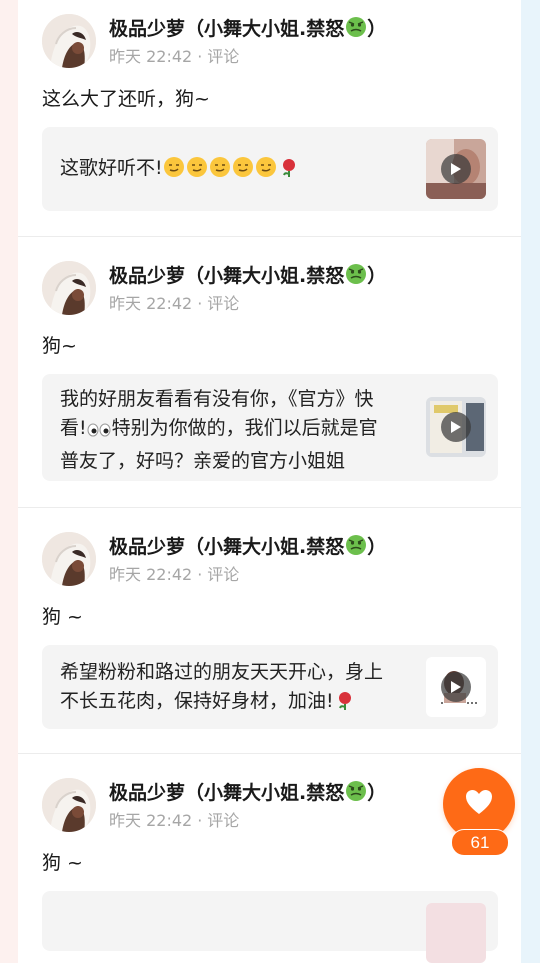  What do you see at coordinates (99, 432) in the screenshot?
I see `eyes-icon` at bounding box center [99, 432].